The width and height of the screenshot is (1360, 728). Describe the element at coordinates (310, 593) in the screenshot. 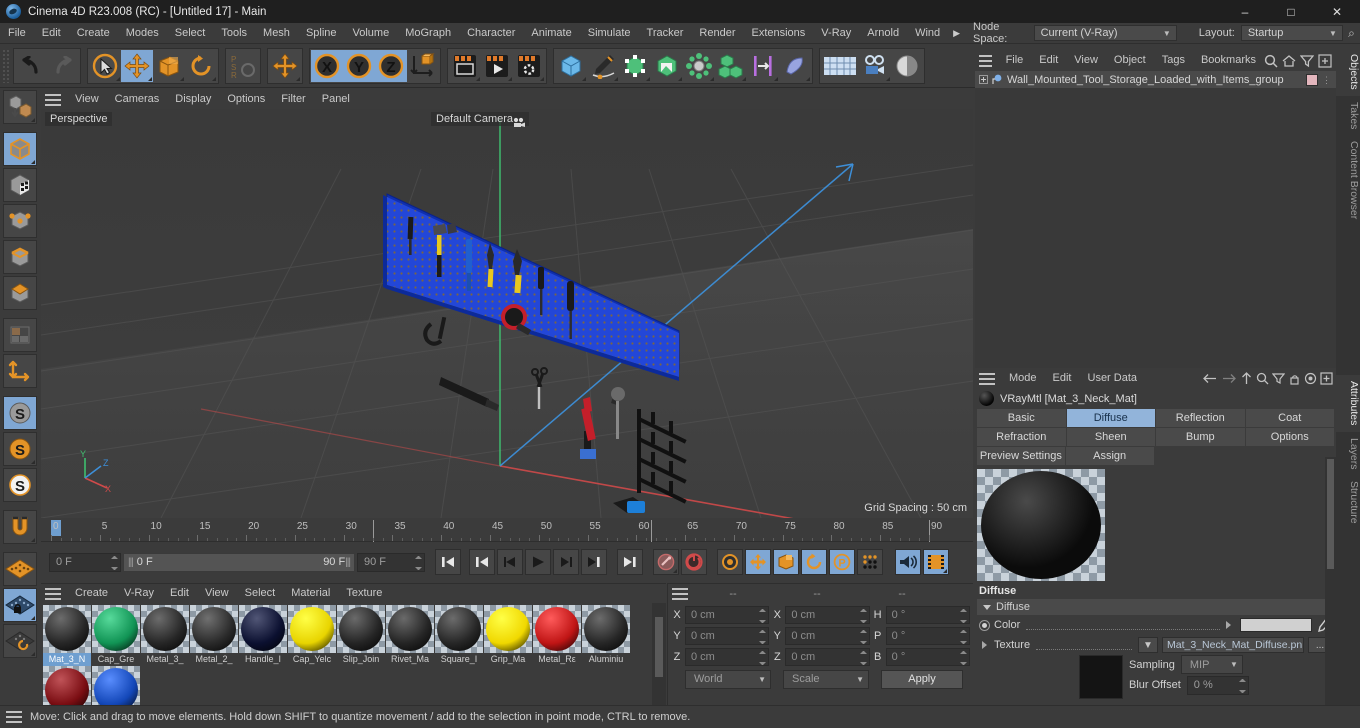

I see `material-menu-material: Material` at that location.